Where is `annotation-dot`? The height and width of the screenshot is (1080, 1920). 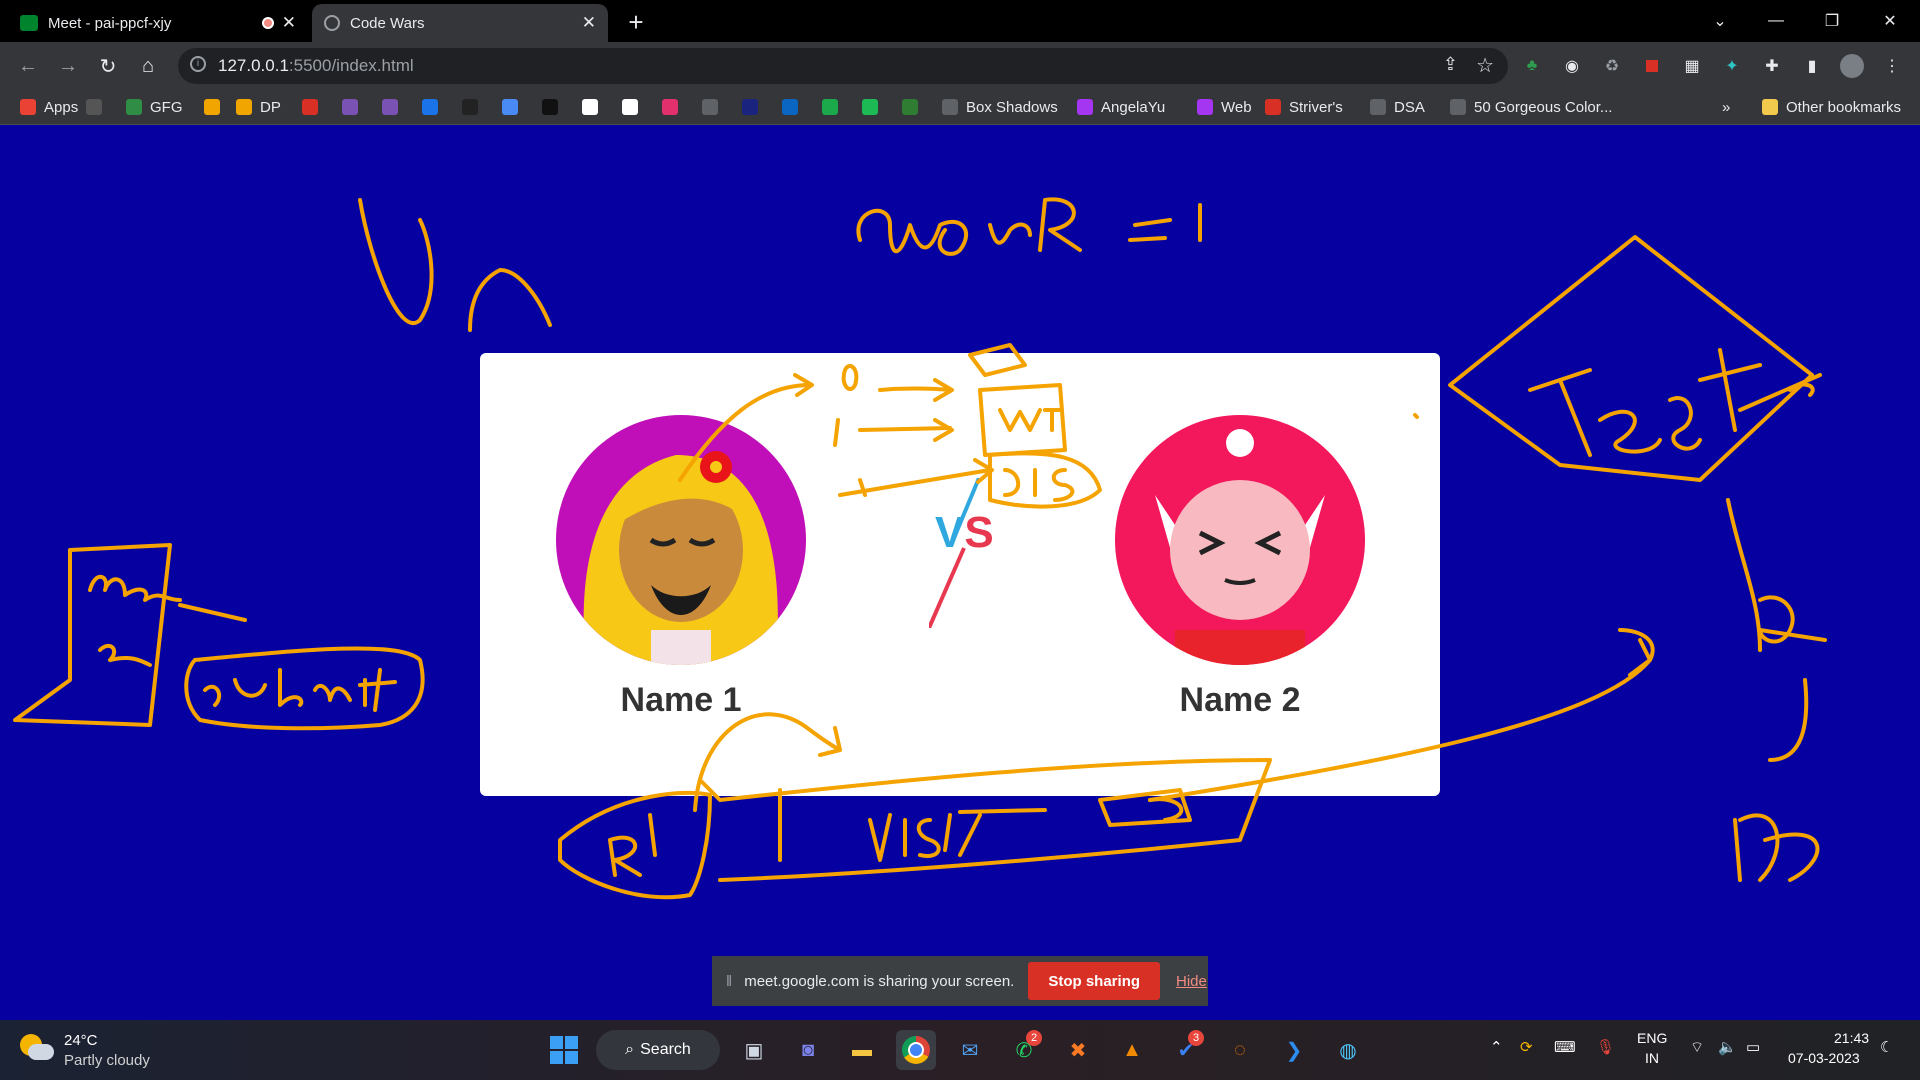 annotation-dot is located at coordinates (1416, 416).